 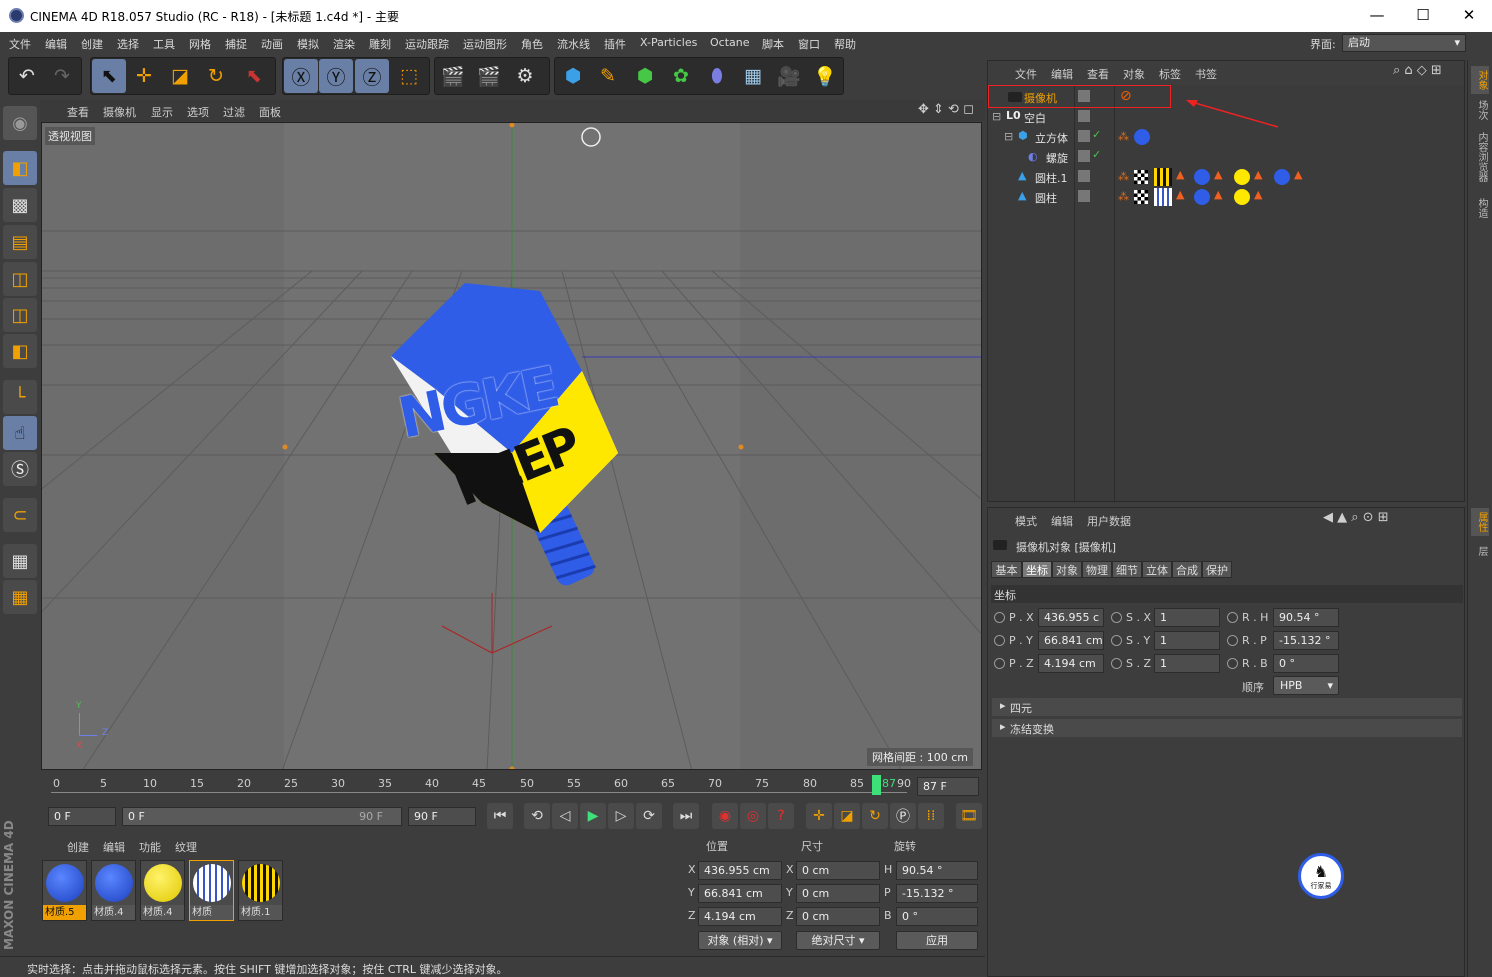 What do you see at coordinates (838, 893) in the screenshot?
I see `size-y-field: 0 cm` at bounding box center [838, 893].